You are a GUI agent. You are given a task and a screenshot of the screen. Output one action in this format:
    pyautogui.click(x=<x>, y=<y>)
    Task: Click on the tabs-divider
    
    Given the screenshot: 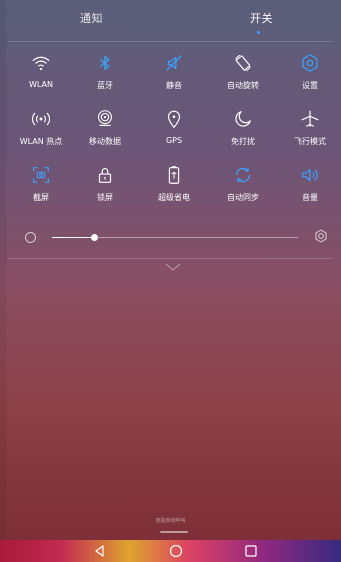 What is the action you would take?
    pyautogui.click(x=170, y=41)
    